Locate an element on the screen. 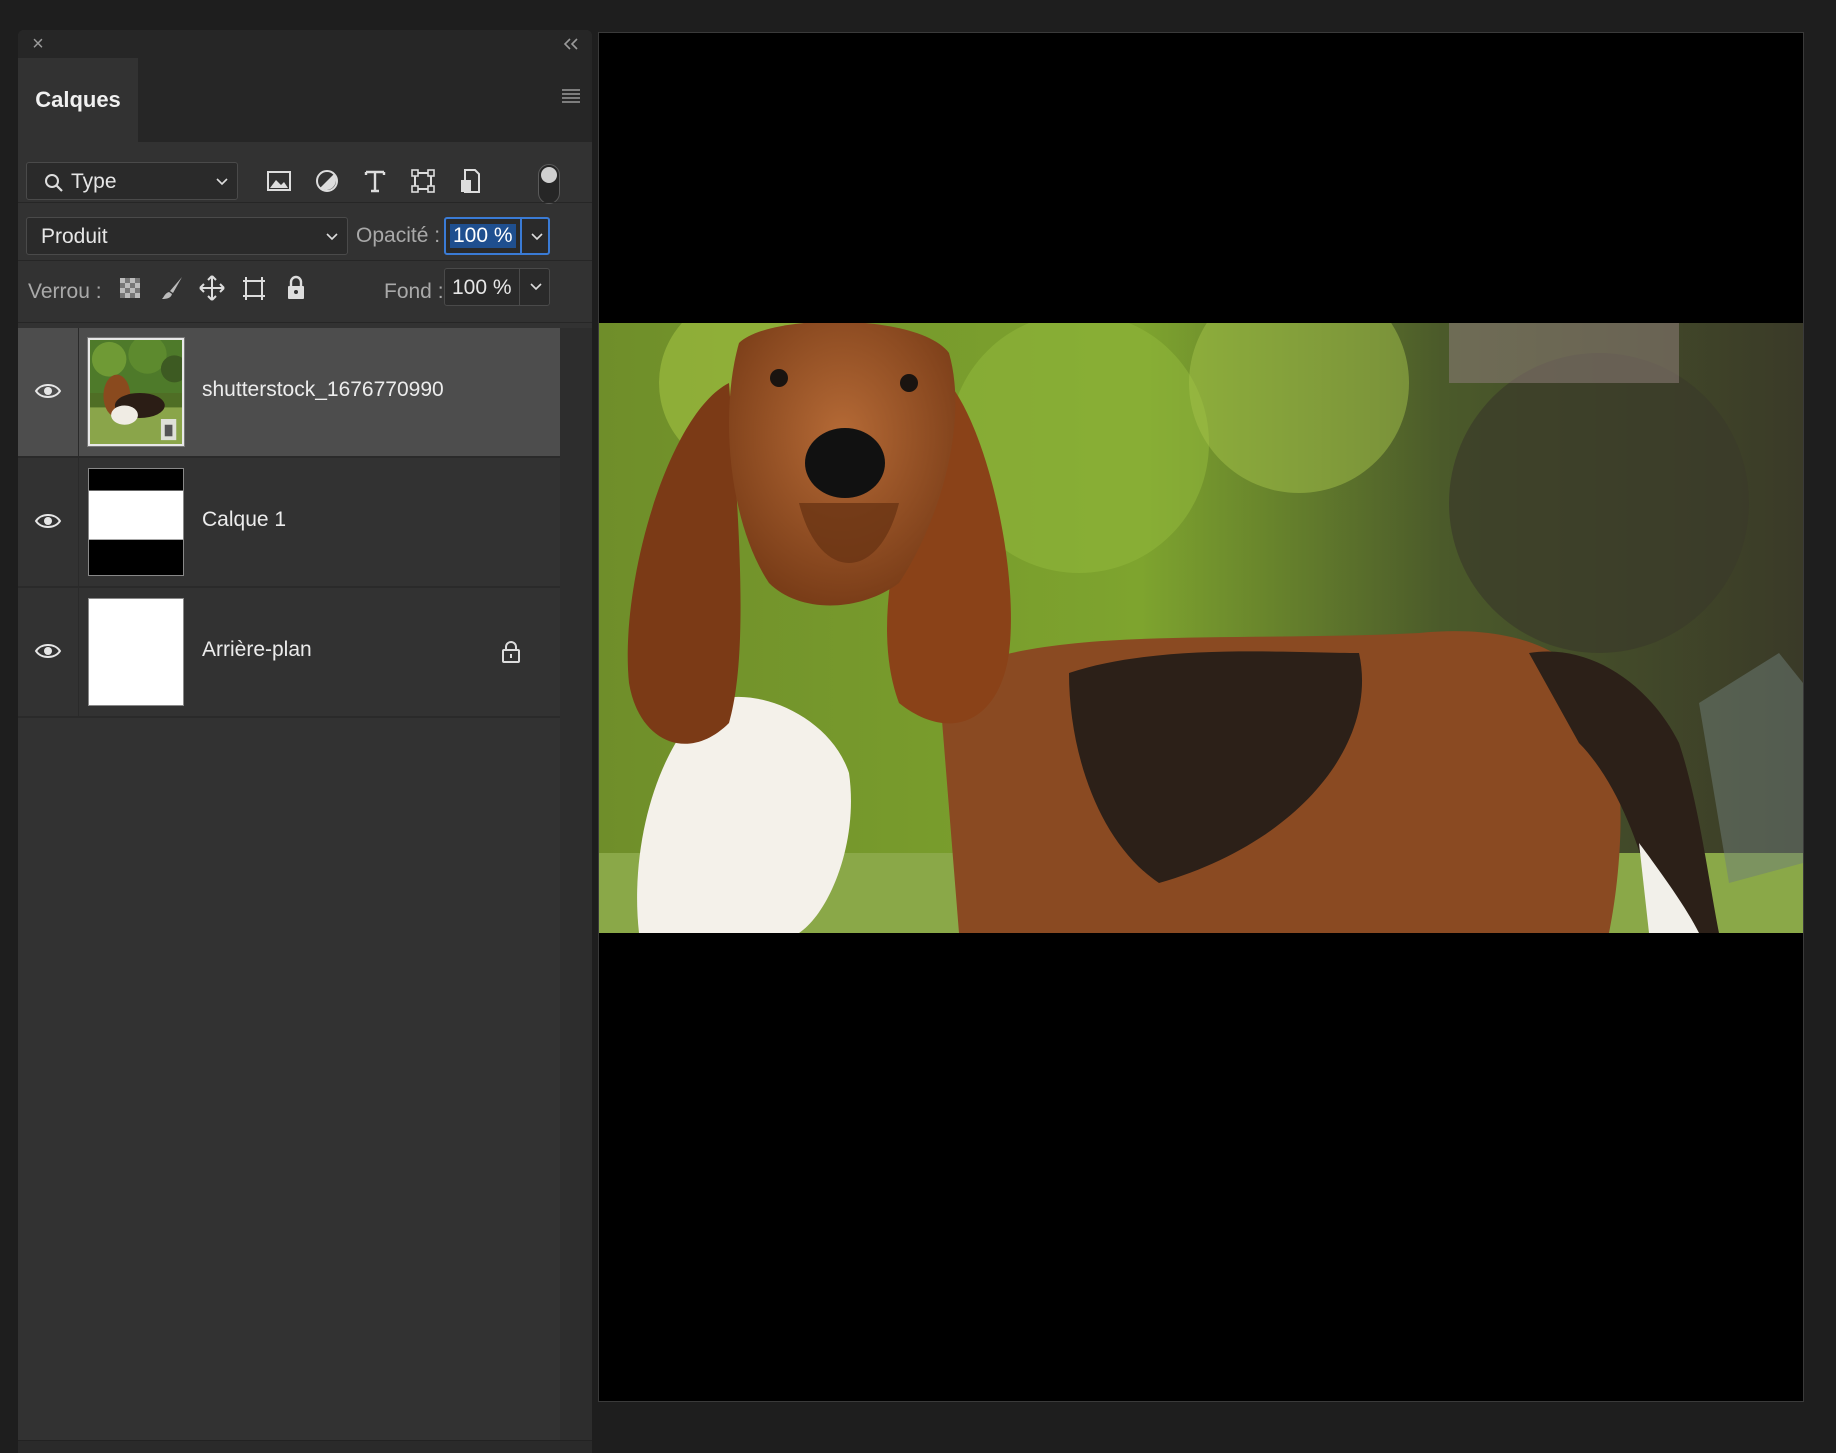 The image size is (1836, 1453). opacity-input: 100 % is located at coordinates (497, 236).